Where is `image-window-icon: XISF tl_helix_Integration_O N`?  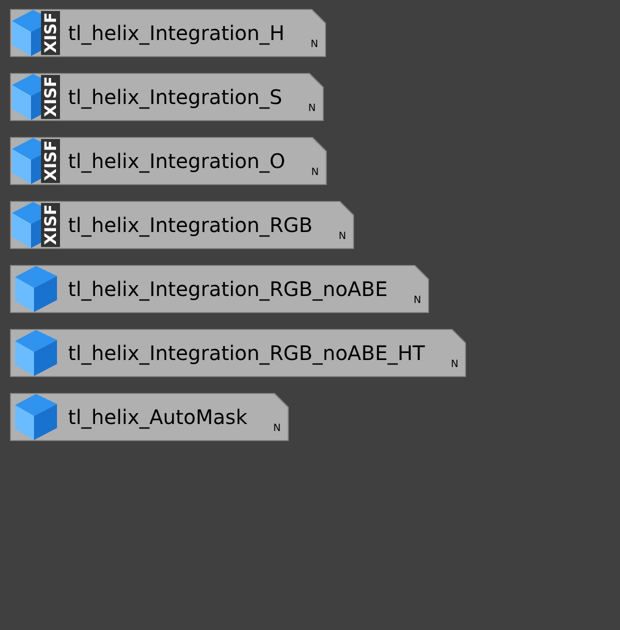 image-window-icon: XISF tl_helix_Integration_O N is located at coordinates (168, 161).